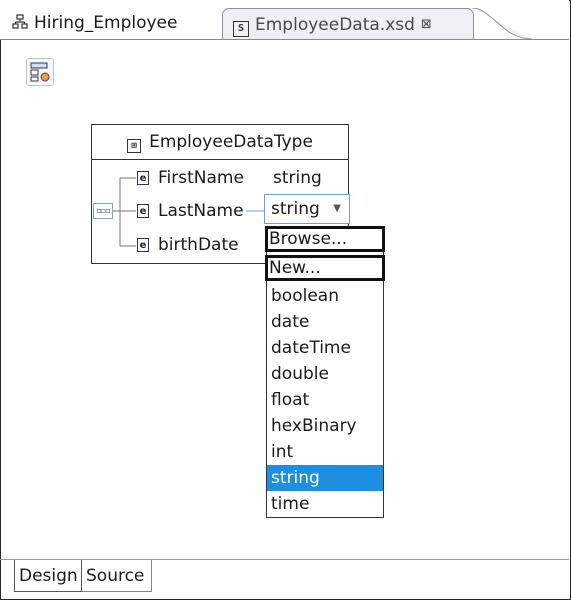  What do you see at coordinates (325, 296) in the screenshot?
I see `dropdown-item: boolean` at bounding box center [325, 296].